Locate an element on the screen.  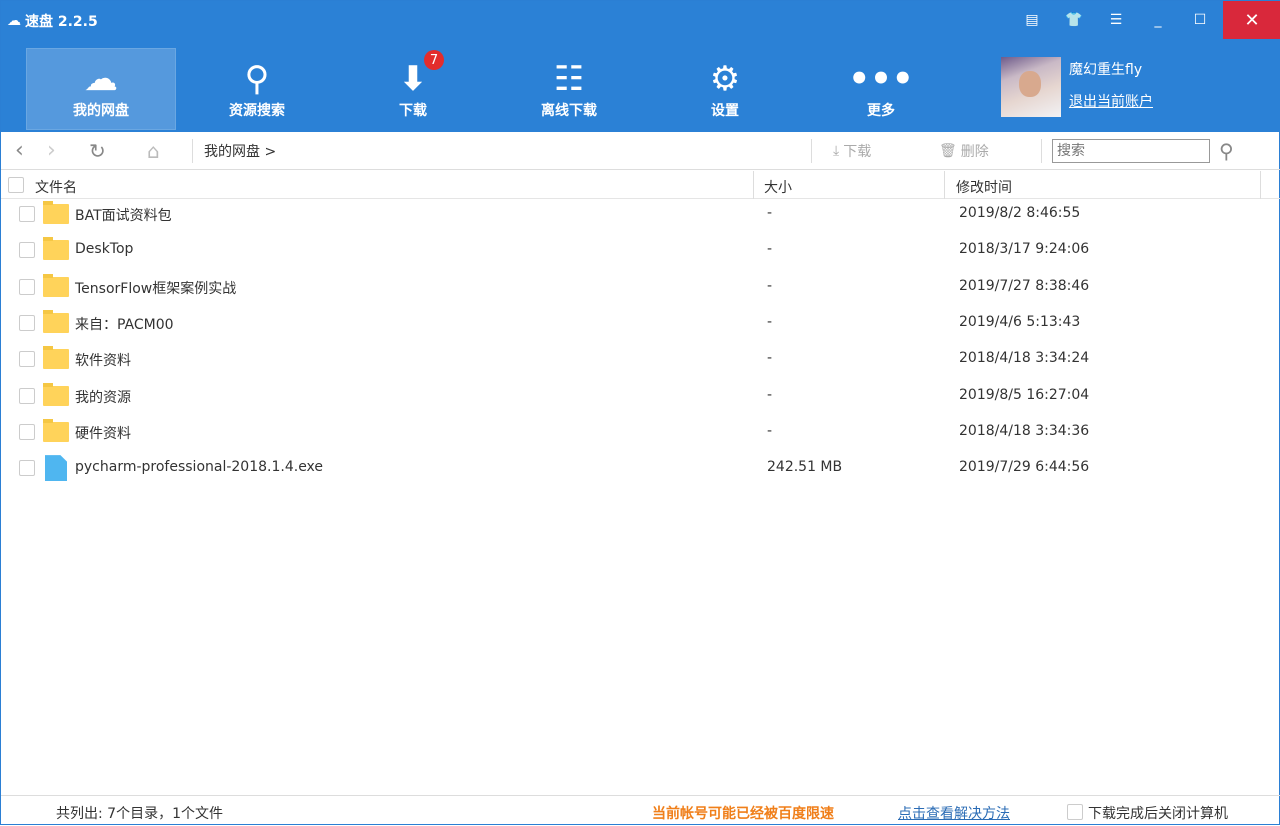
speed-limit-warning: 当前帐号可能已经被百度限速 is located at coordinates (743, 814).